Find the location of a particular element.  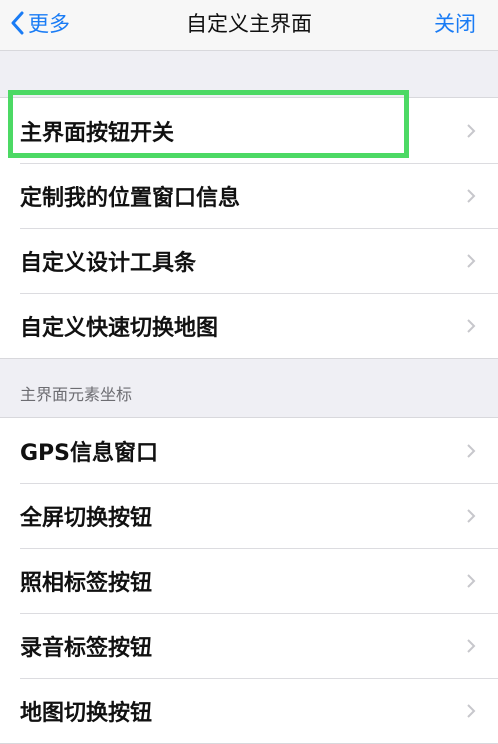

row-label: 定制我的位置窗口信息 is located at coordinates (130, 198).